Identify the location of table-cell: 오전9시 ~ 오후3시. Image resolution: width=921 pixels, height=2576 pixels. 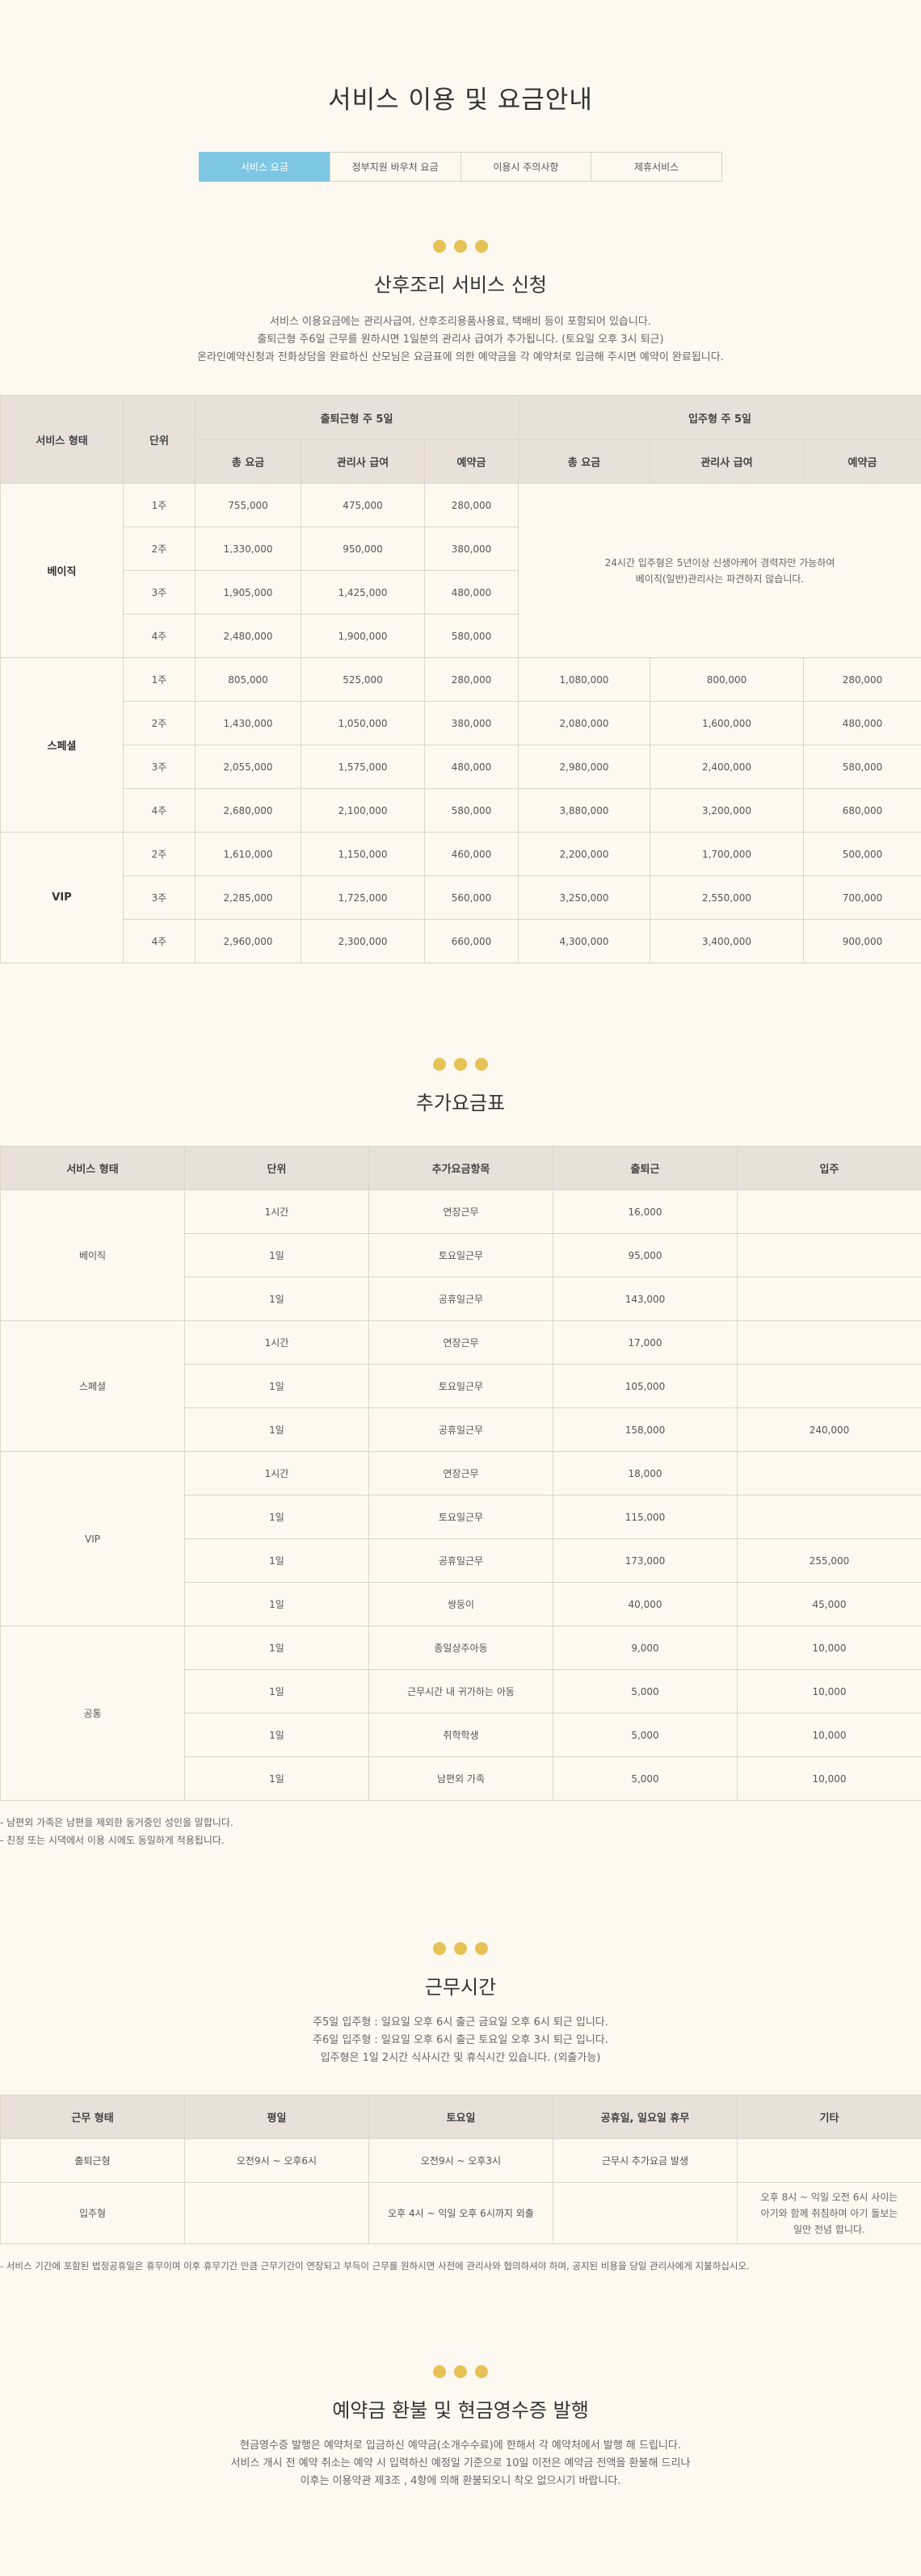
(460, 2160).